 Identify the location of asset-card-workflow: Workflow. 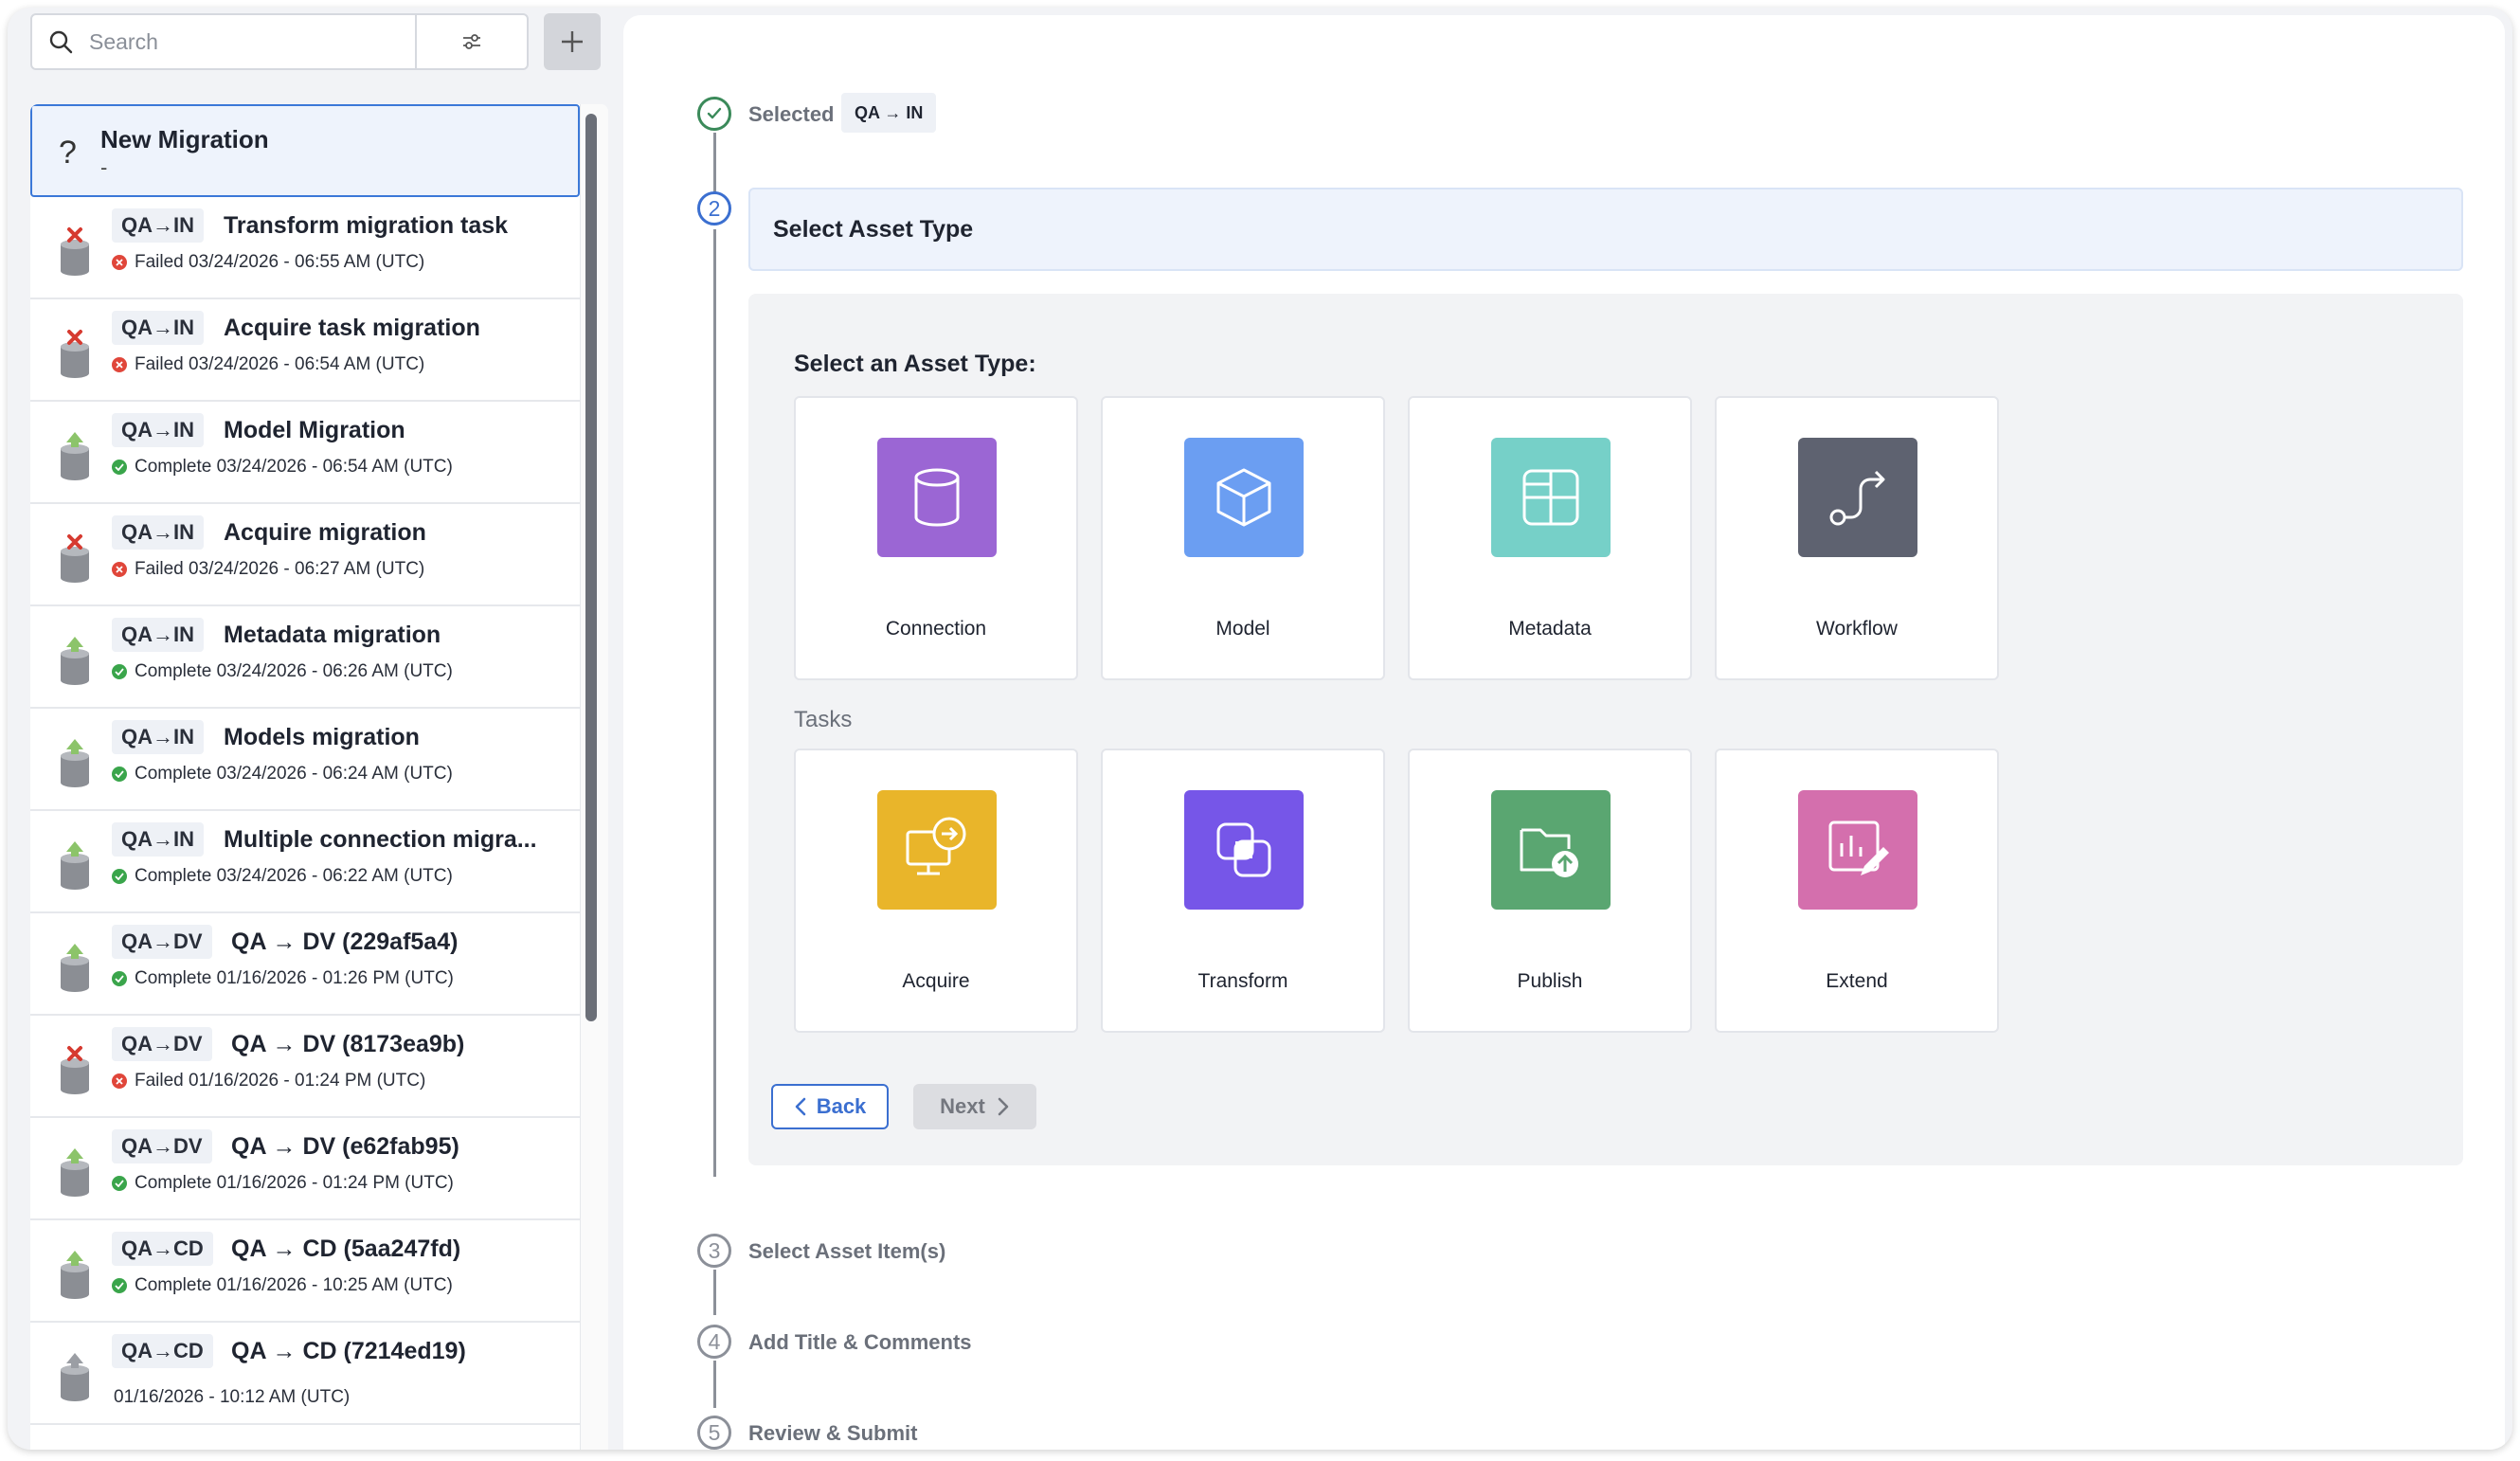
(1857, 538).